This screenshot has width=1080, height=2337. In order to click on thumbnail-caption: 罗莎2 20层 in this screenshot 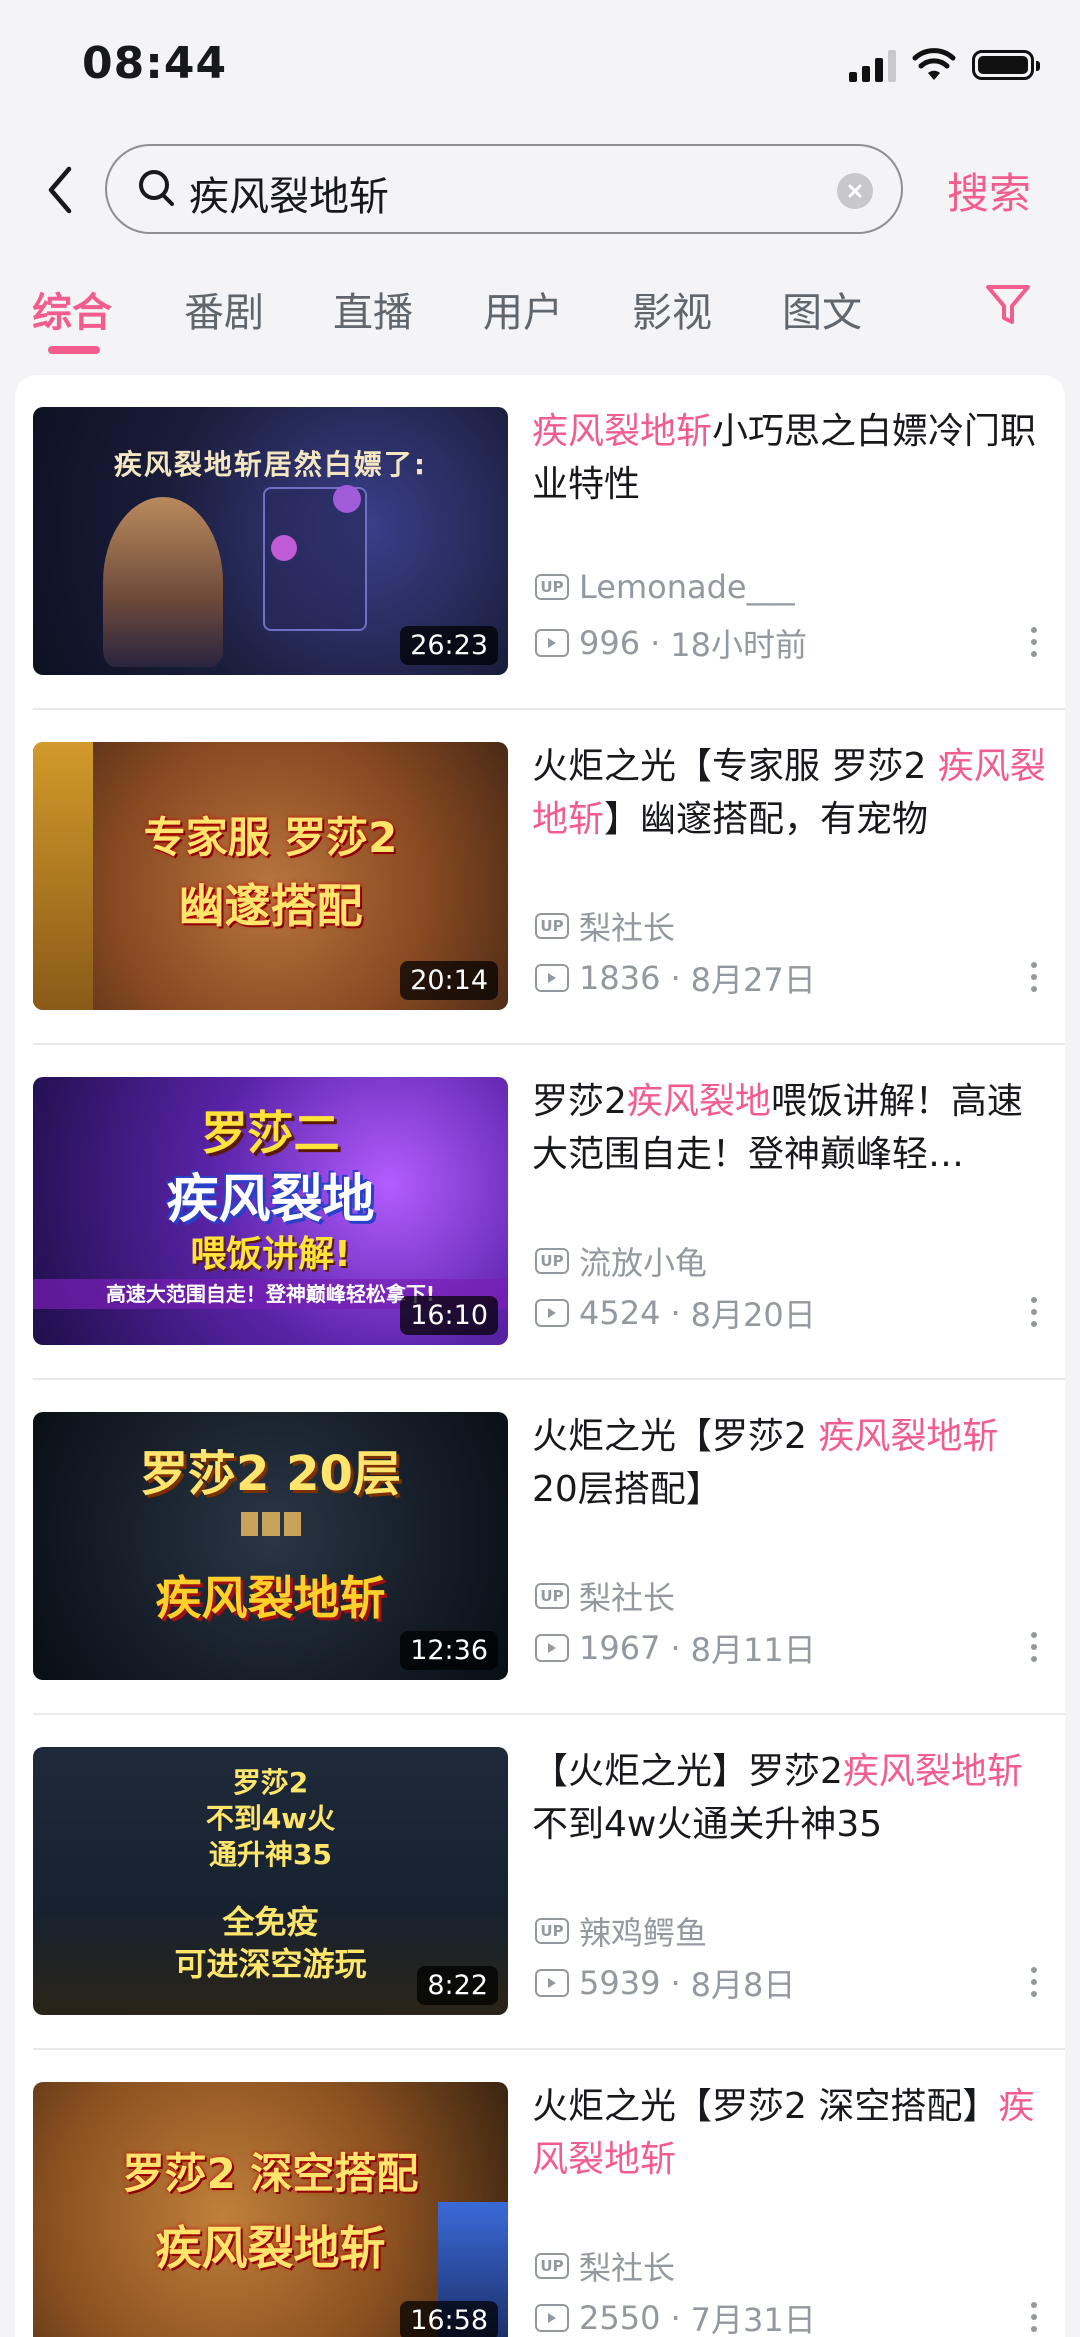, I will do `click(270, 1474)`.